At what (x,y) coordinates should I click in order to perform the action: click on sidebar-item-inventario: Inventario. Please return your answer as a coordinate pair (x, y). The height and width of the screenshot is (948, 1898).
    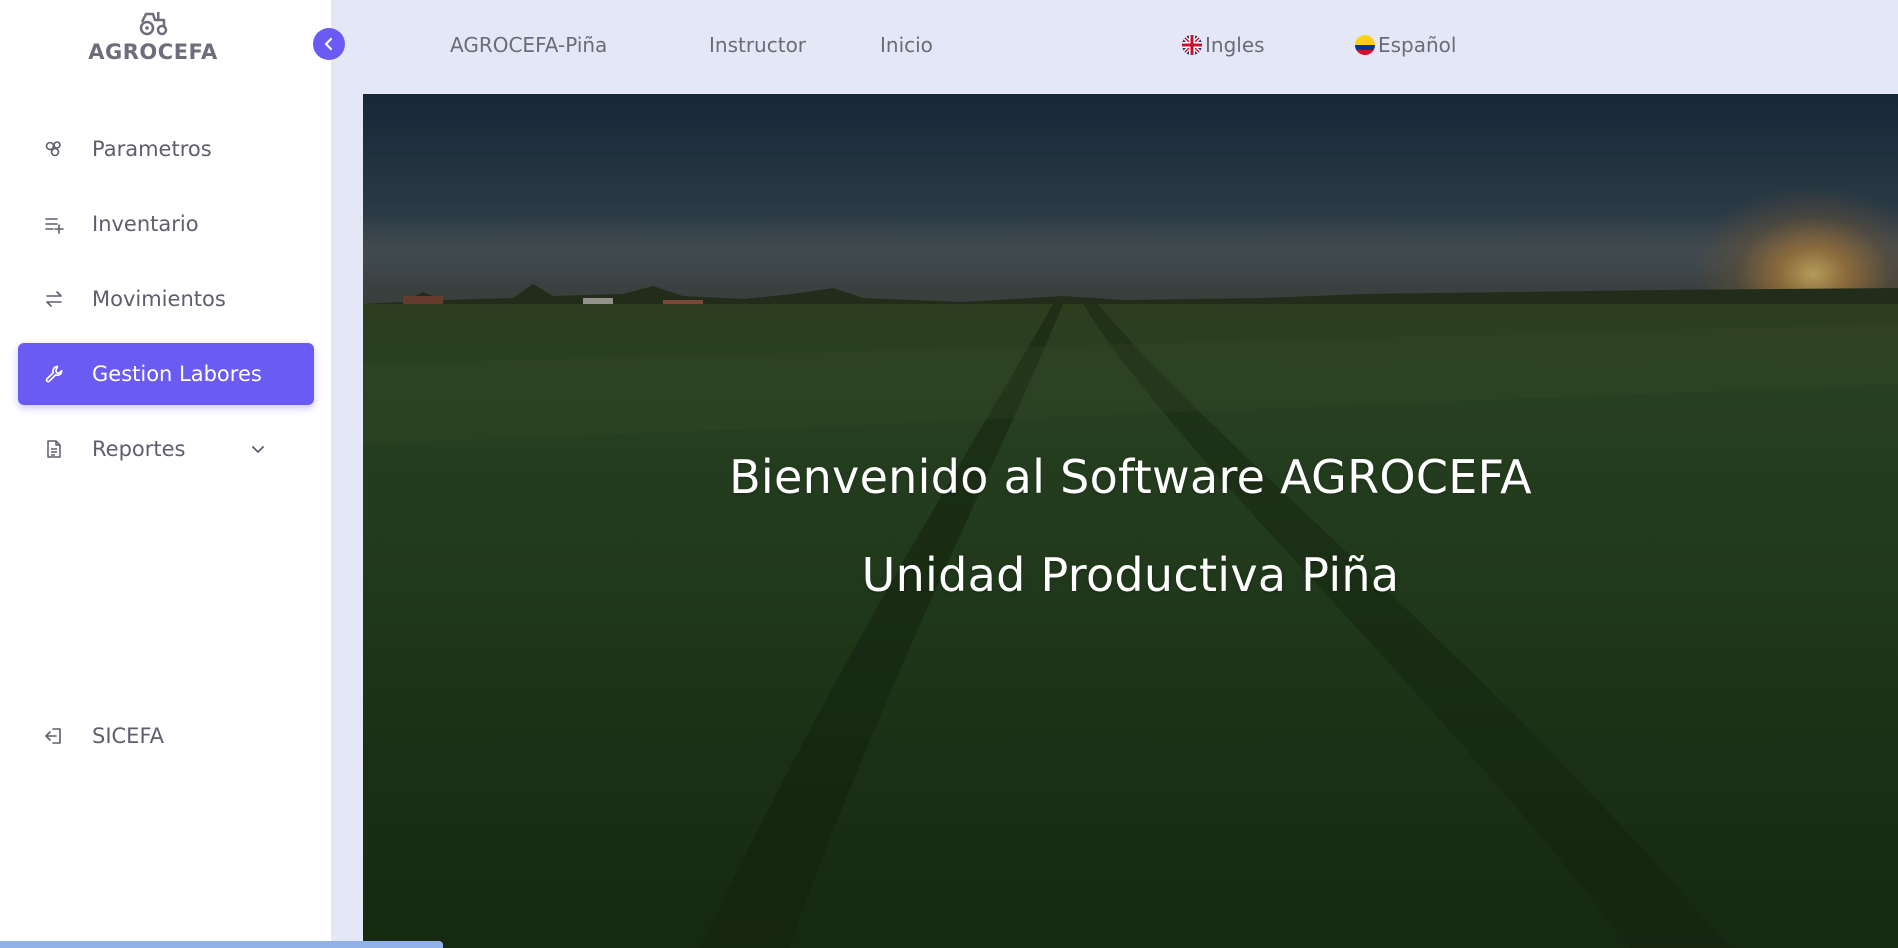
    Looking at the image, I should click on (166, 224).